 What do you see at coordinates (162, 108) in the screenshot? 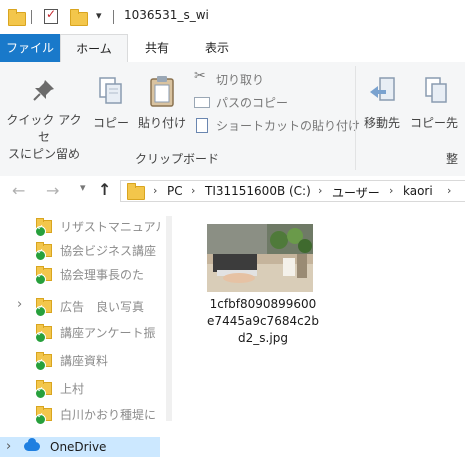
I see `paste-button: 貼り付け` at bounding box center [162, 108].